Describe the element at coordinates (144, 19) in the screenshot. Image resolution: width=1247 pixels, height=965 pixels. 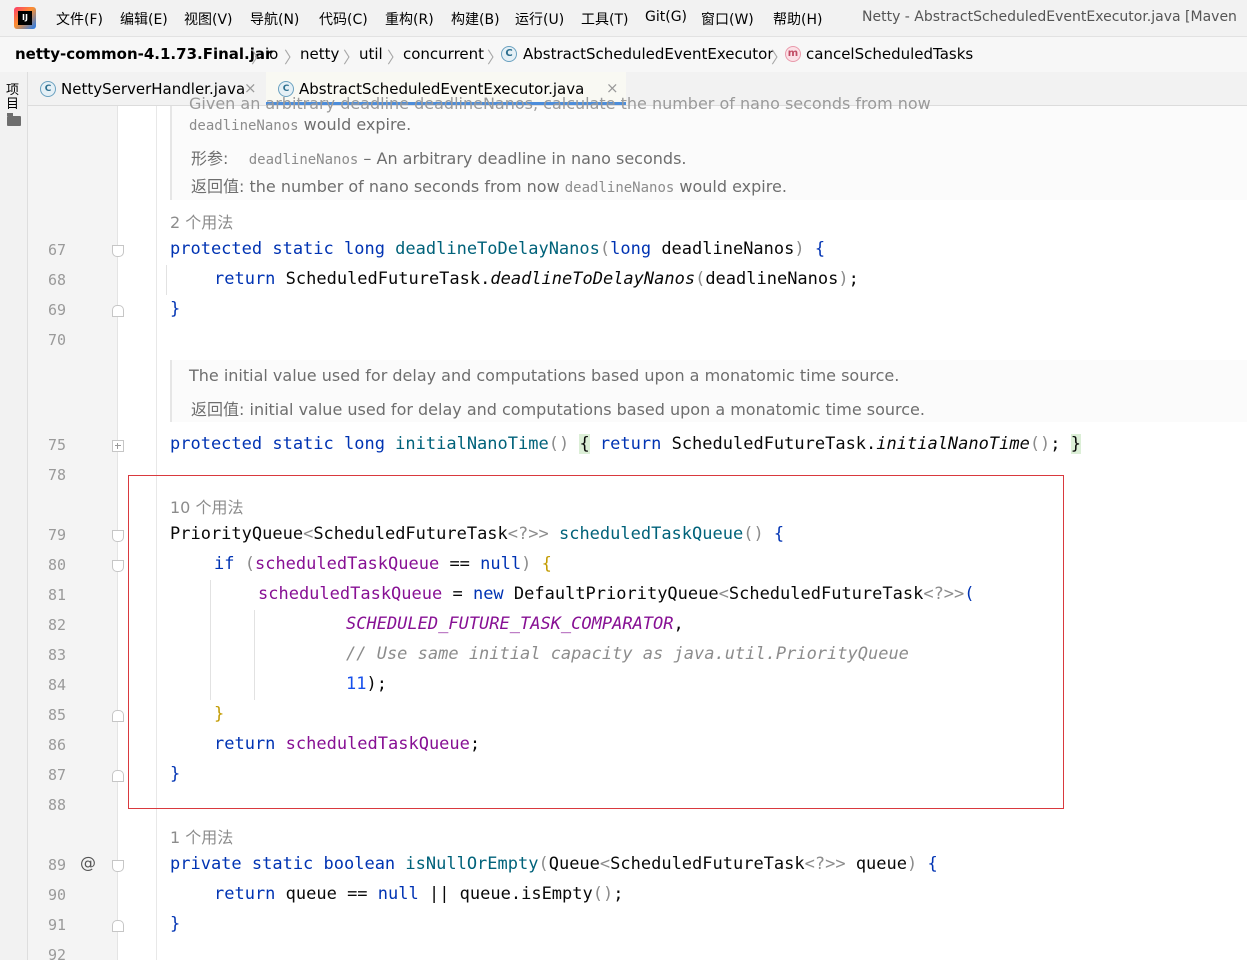
I see `menu-edit: 编辑(E)` at that location.